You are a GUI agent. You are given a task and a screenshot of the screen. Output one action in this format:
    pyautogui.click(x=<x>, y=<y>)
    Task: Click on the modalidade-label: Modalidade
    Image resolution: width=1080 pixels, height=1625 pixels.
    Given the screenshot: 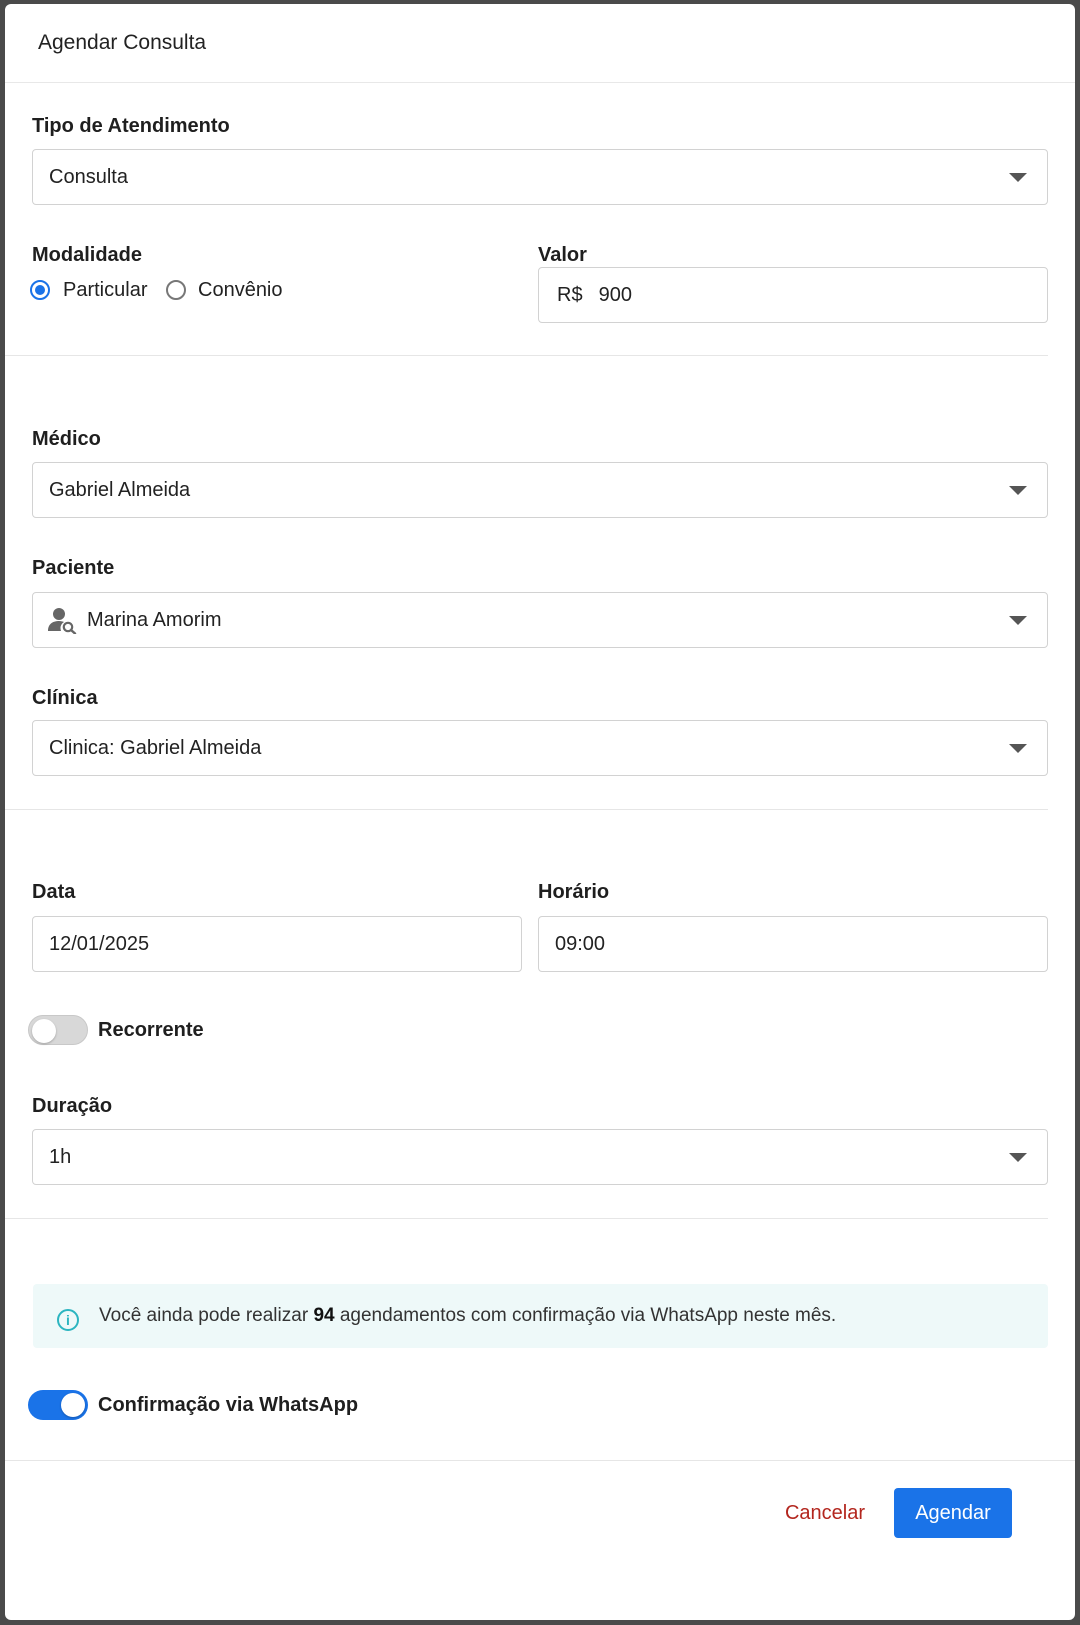 What is the action you would take?
    pyautogui.click(x=87, y=255)
    